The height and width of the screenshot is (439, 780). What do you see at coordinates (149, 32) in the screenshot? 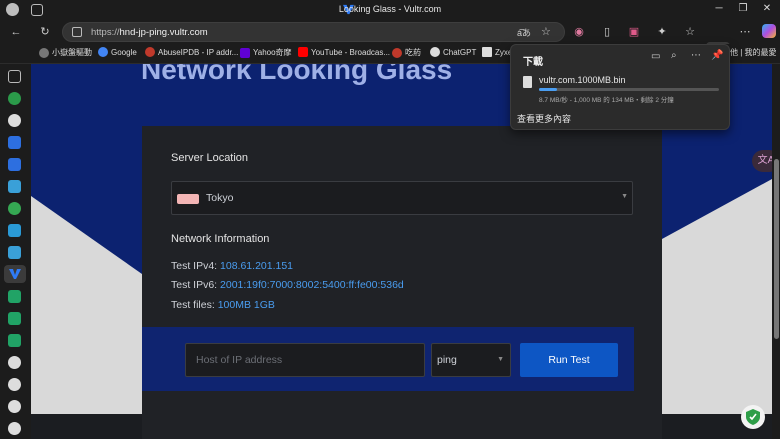
I see `url-text: https://hnd-jp-ping.vultr.com` at bounding box center [149, 32].